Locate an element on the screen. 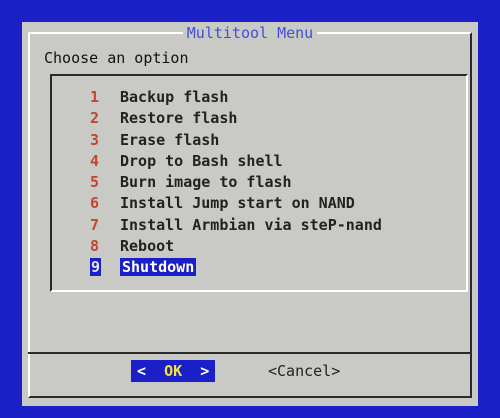 The image size is (500, 418). menu-item-label: Install Jump start on NAND is located at coordinates (237, 203).